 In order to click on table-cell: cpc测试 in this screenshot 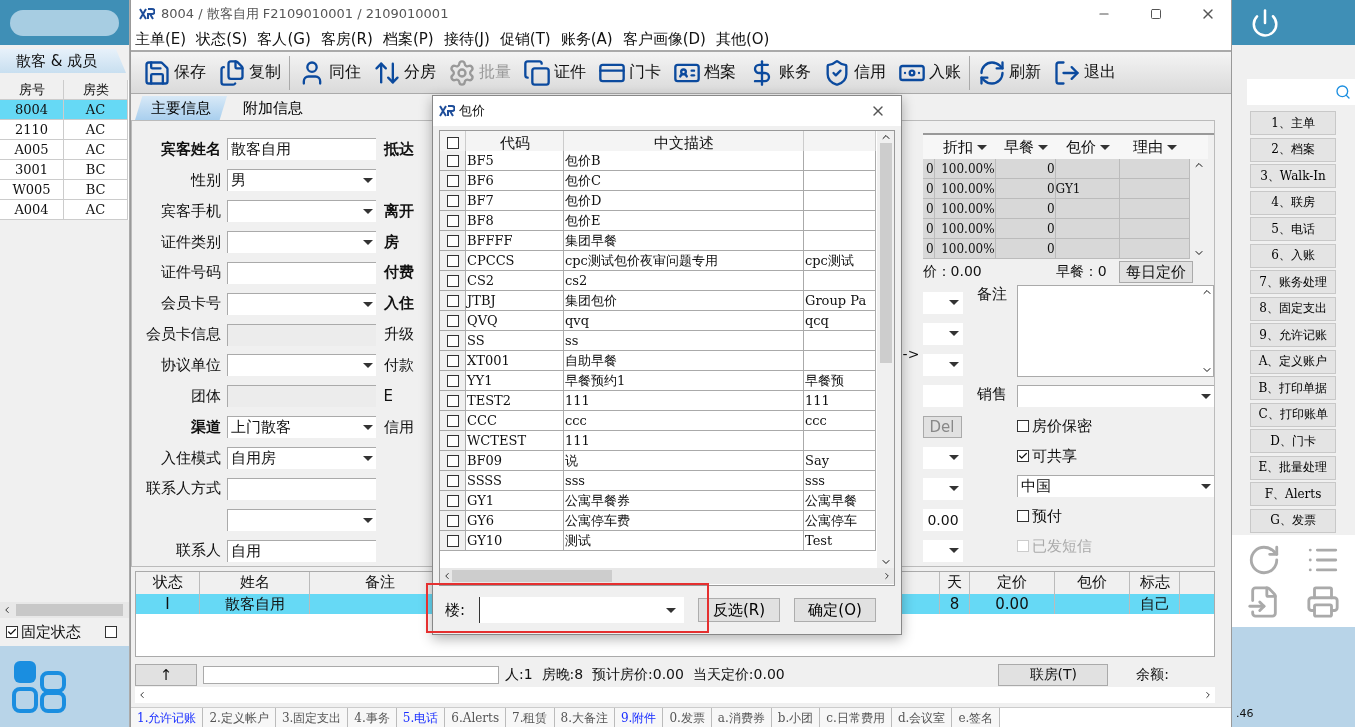, I will do `click(840, 261)`.